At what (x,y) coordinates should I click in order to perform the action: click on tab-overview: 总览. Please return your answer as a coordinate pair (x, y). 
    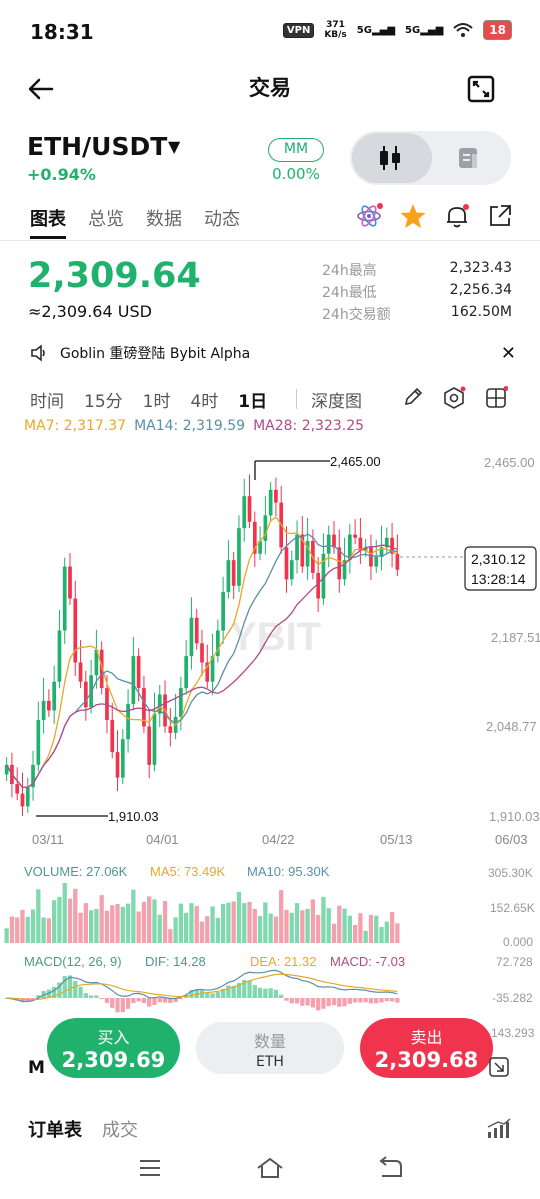
    Looking at the image, I should click on (106, 222).